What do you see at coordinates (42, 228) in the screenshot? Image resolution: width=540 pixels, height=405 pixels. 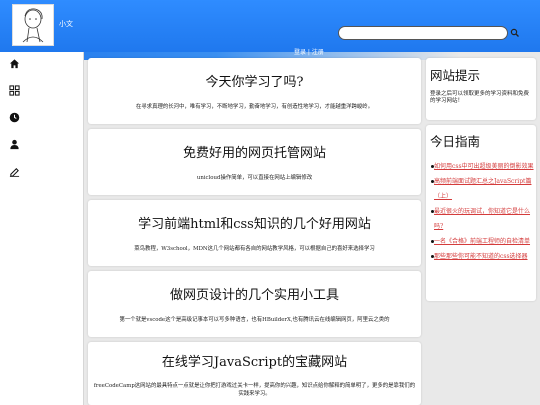 I see `sidebar` at bounding box center [42, 228].